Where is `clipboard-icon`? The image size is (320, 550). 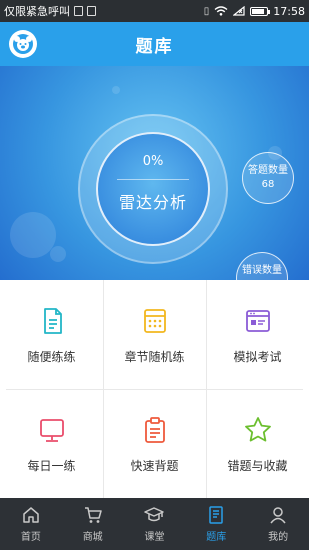 clipboard-icon is located at coordinates (154, 430).